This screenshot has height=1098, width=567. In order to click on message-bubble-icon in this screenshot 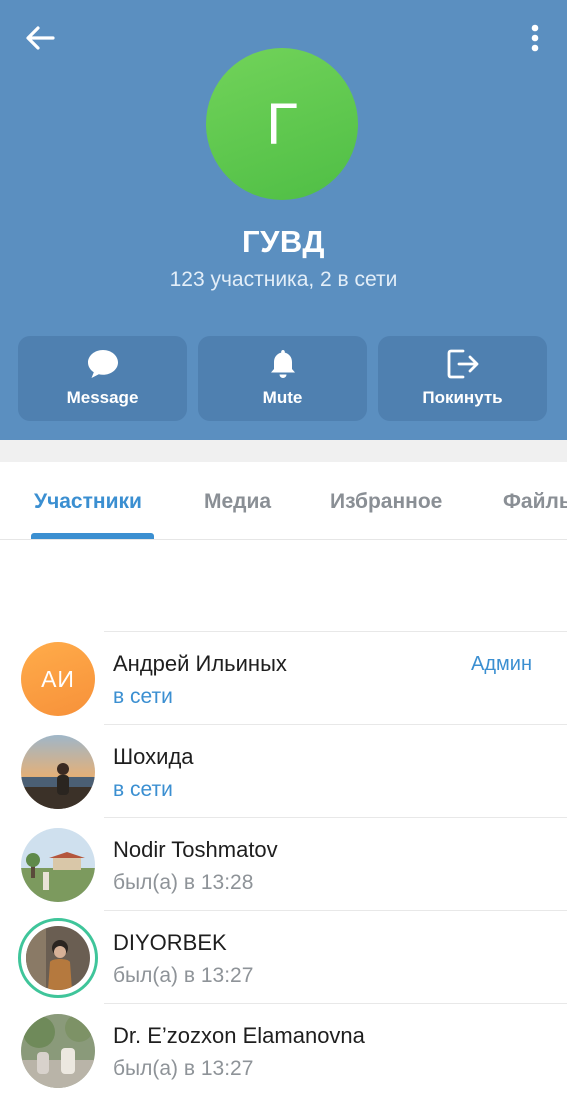, I will do `click(102, 364)`.